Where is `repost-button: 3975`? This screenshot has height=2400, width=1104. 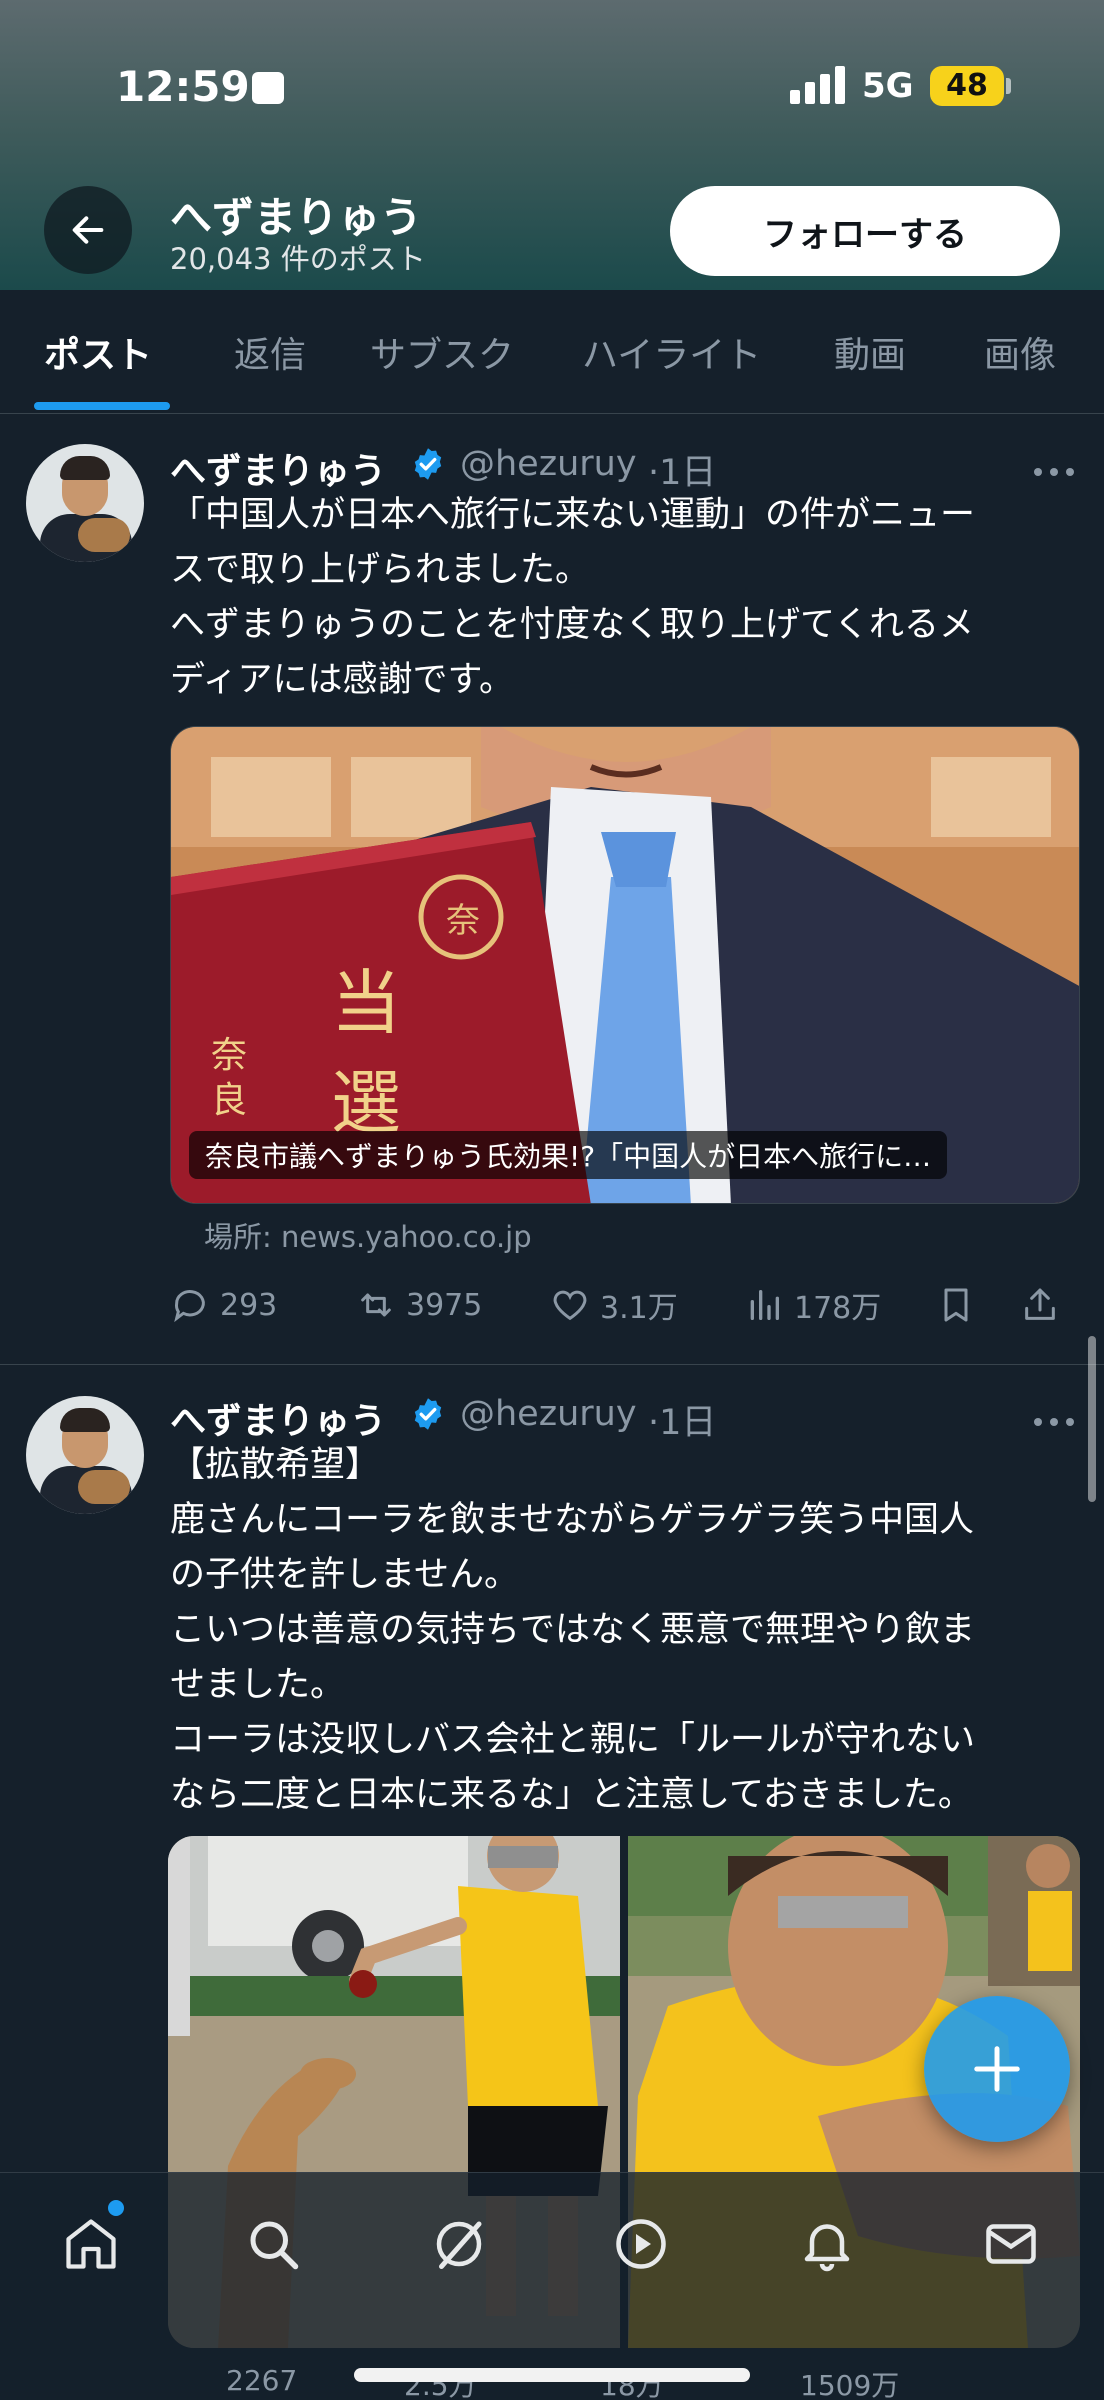
repost-button: 3975 is located at coordinates (419, 1305).